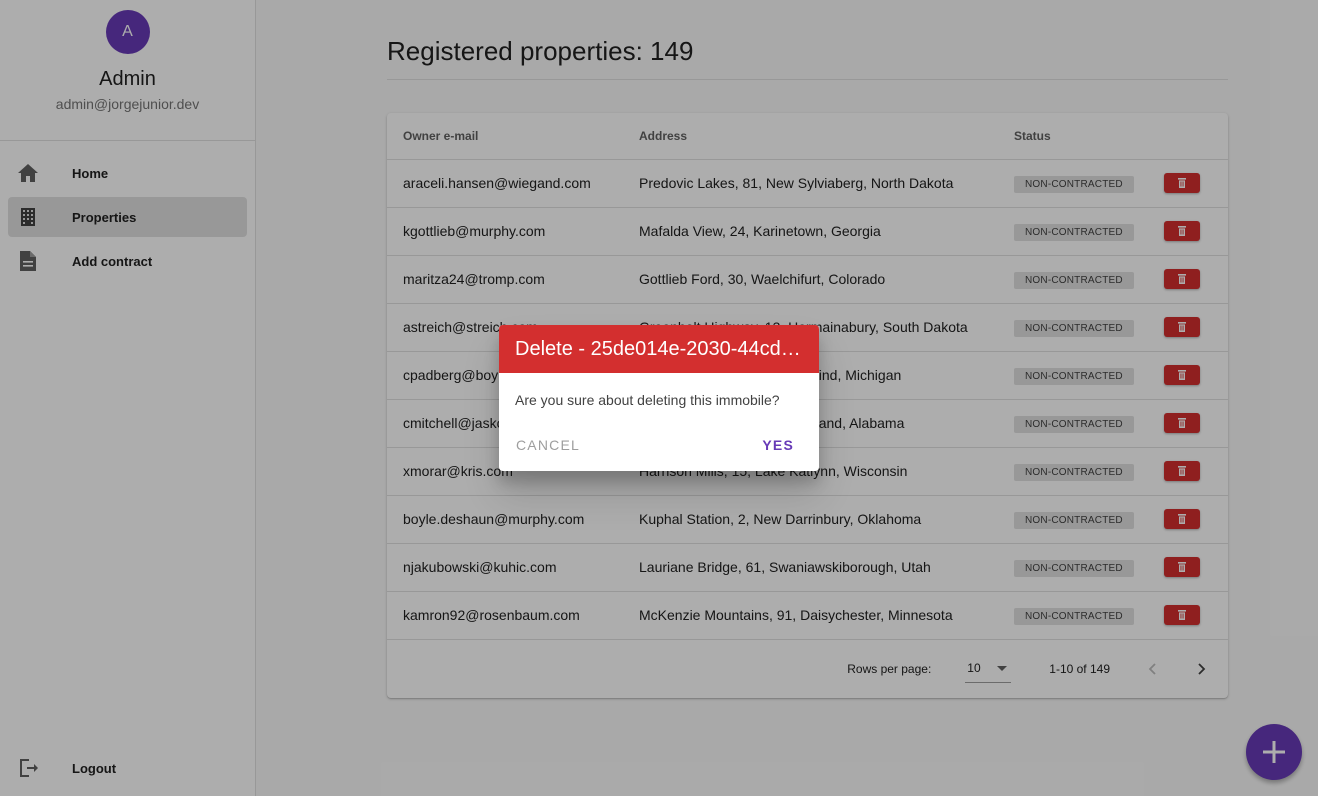 The width and height of the screenshot is (1318, 796). What do you see at coordinates (659, 445) in the screenshot?
I see `dialog-actions: CANCEL YES` at bounding box center [659, 445].